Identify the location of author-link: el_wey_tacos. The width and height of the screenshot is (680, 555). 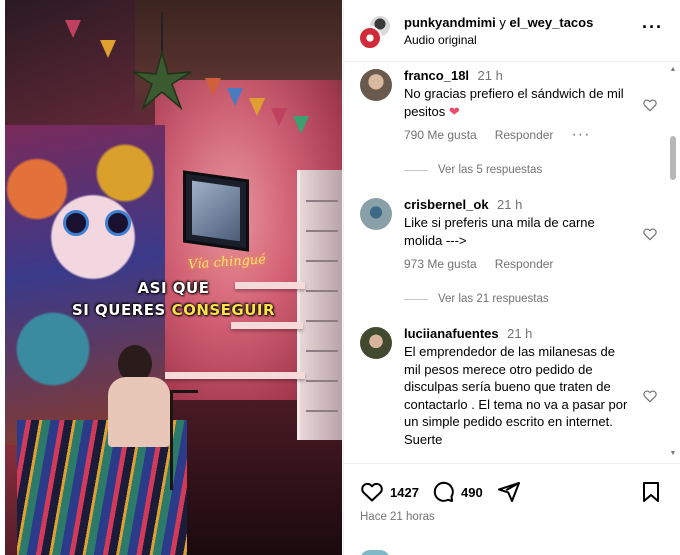
(552, 22).